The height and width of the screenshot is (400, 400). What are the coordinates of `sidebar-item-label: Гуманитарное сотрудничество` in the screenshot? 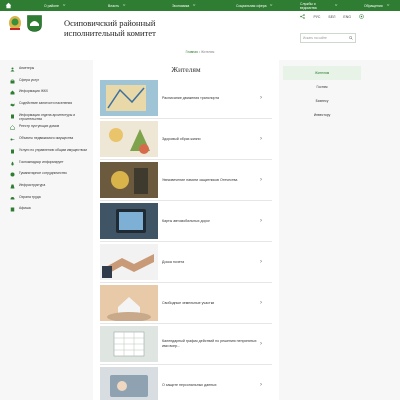 It's located at (43, 173).